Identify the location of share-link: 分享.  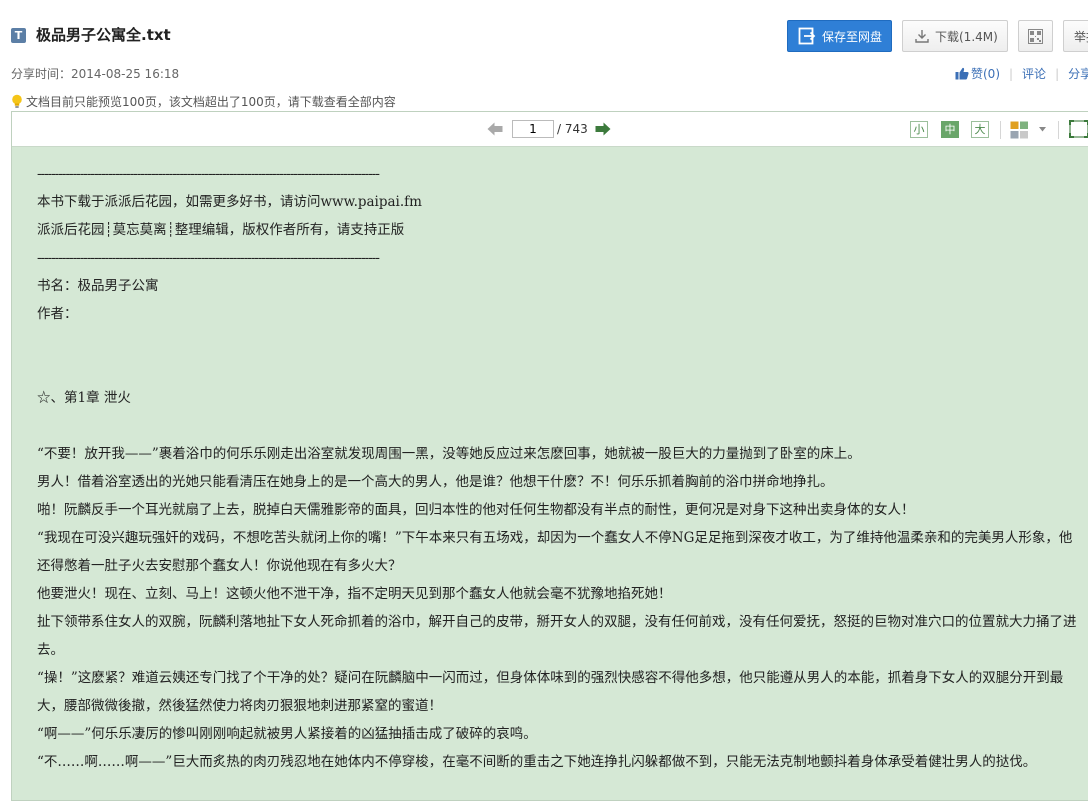
(1078, 73).